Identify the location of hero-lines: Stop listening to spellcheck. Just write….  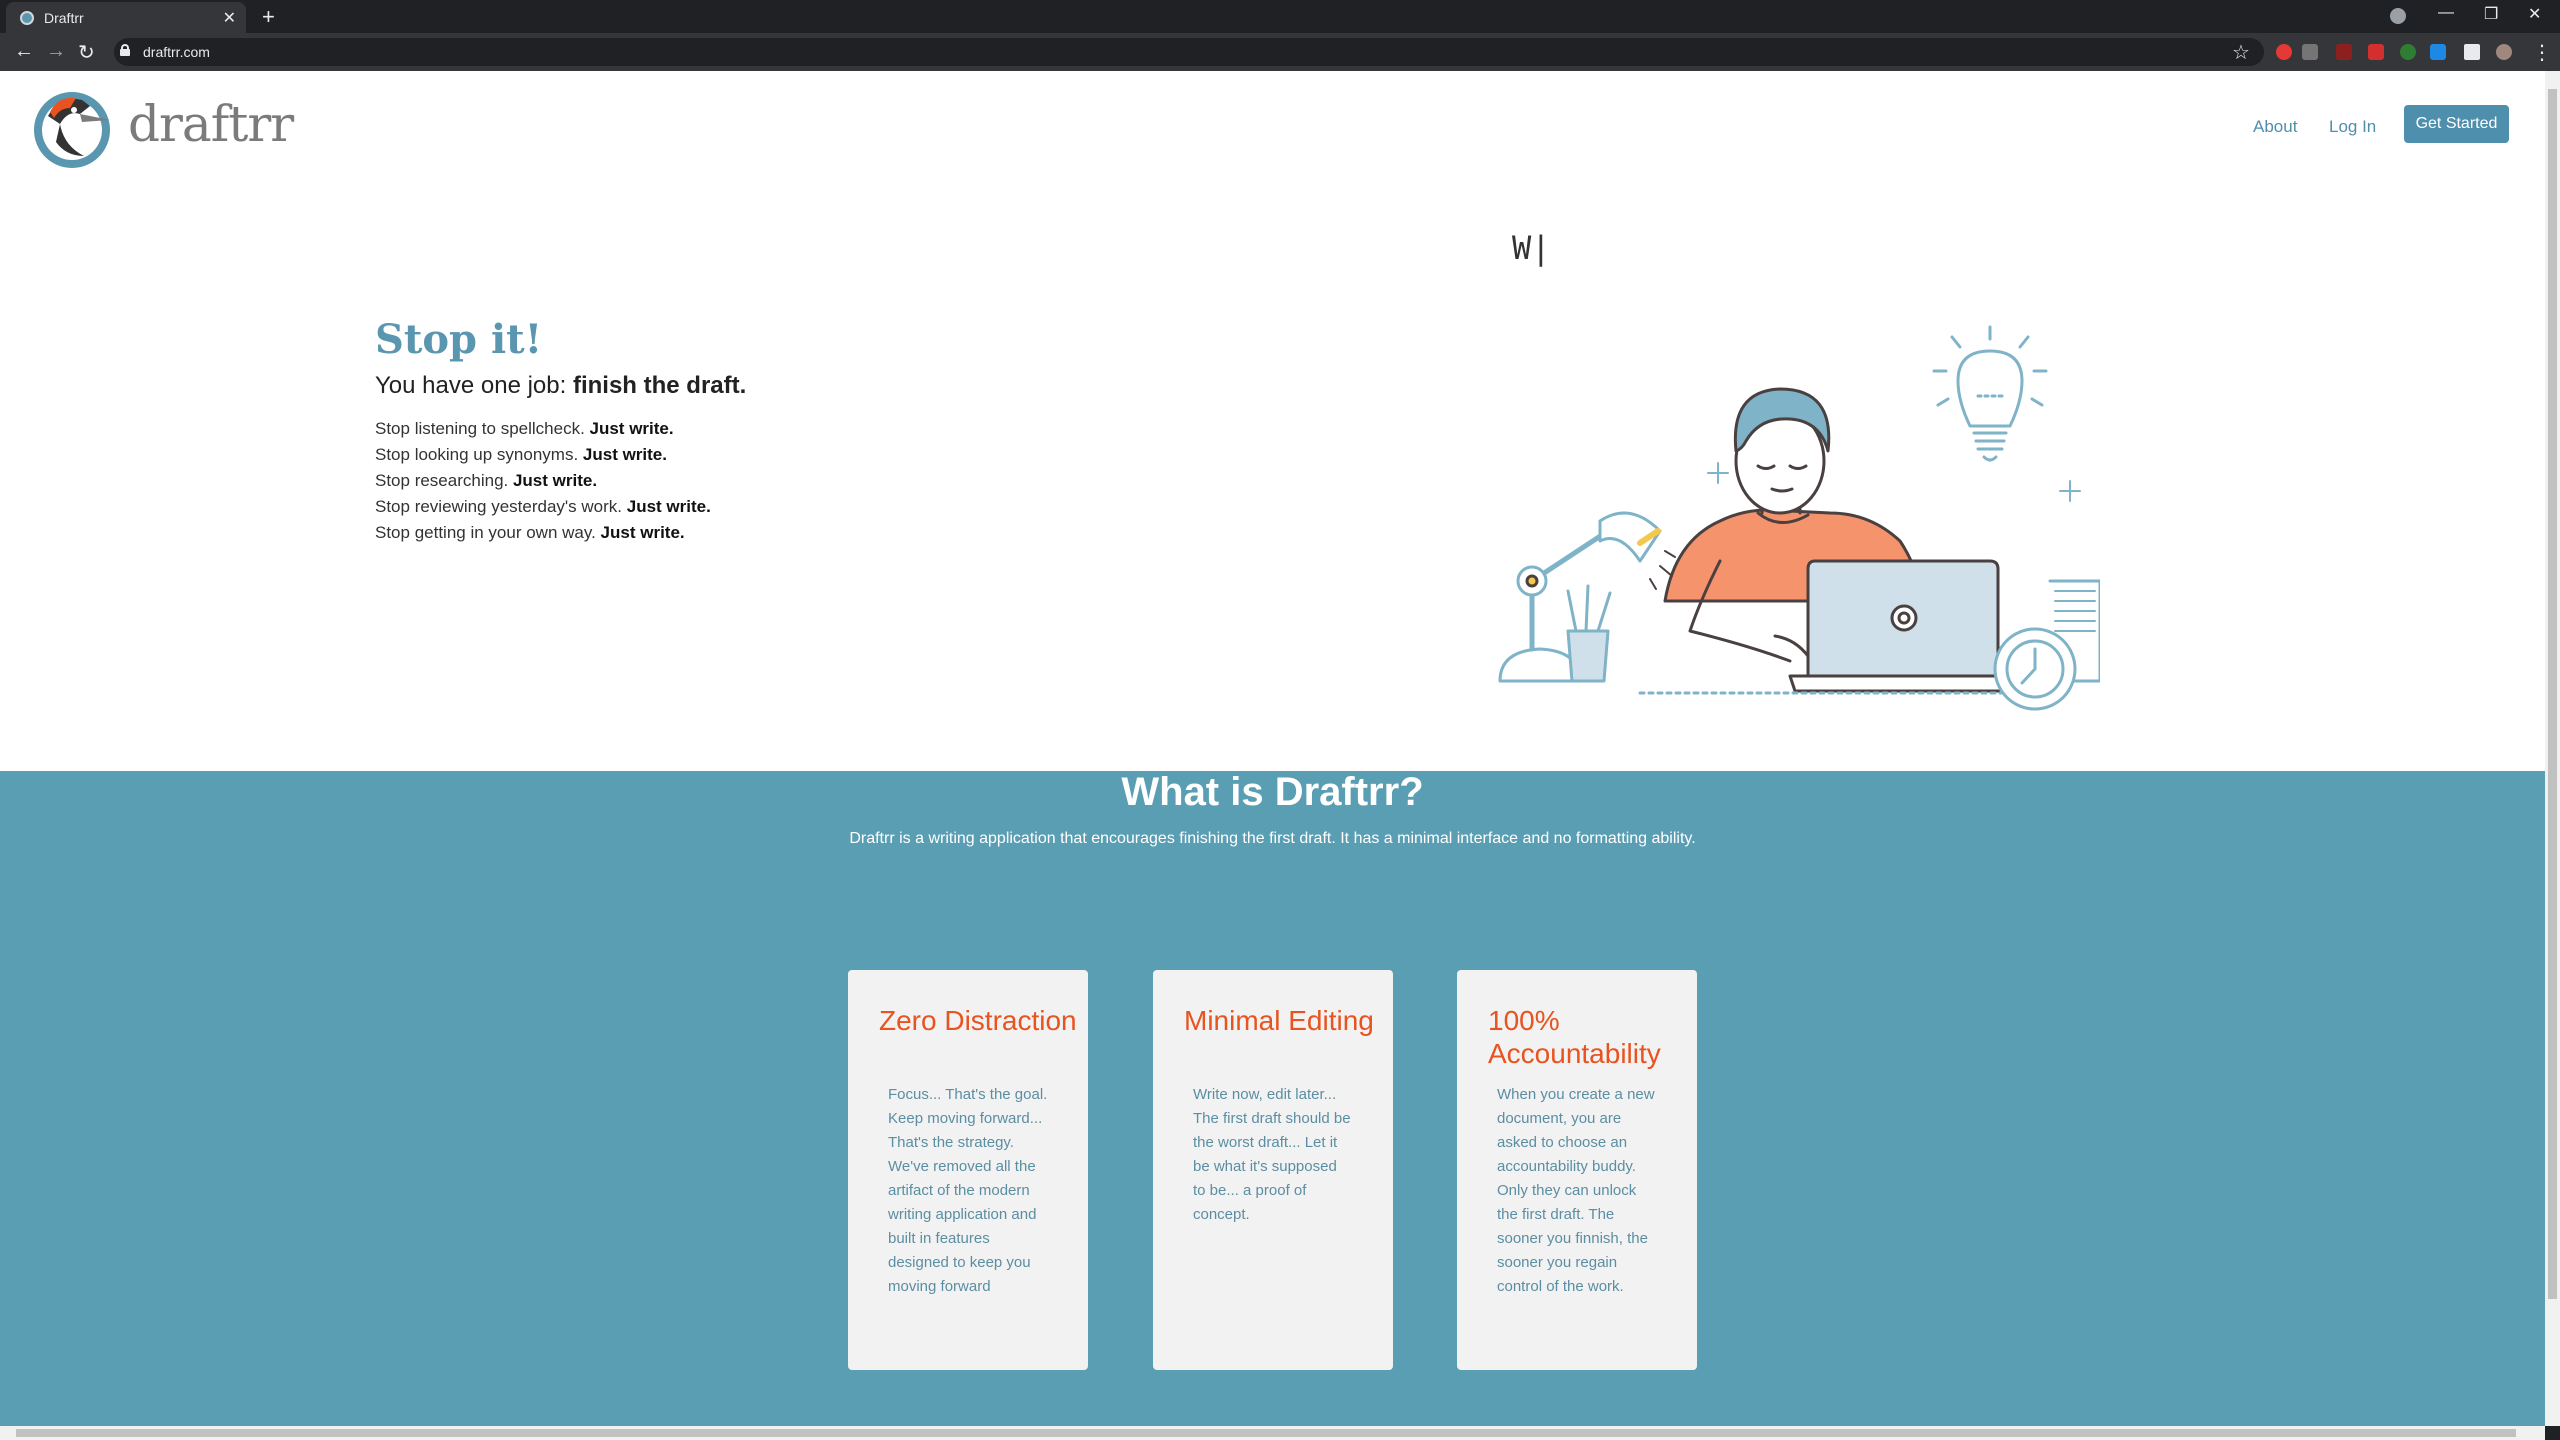
(543, 481).